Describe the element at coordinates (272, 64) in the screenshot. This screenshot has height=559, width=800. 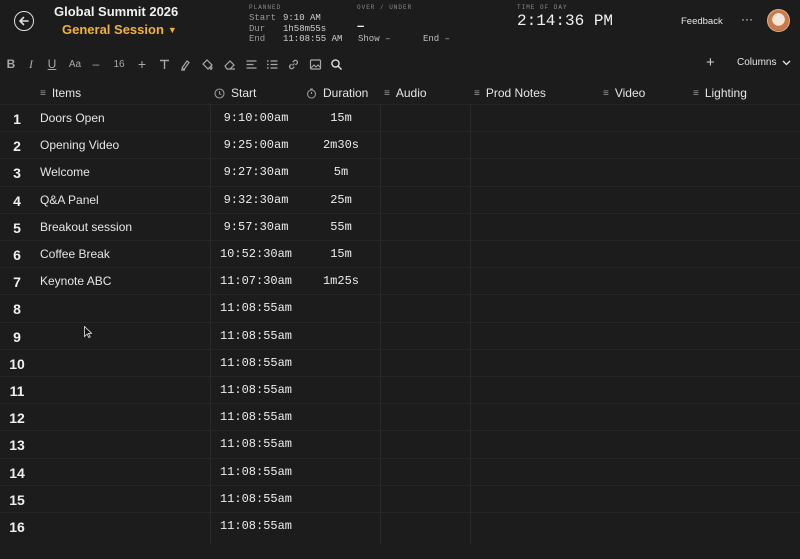
I see `list-icon` at that location.